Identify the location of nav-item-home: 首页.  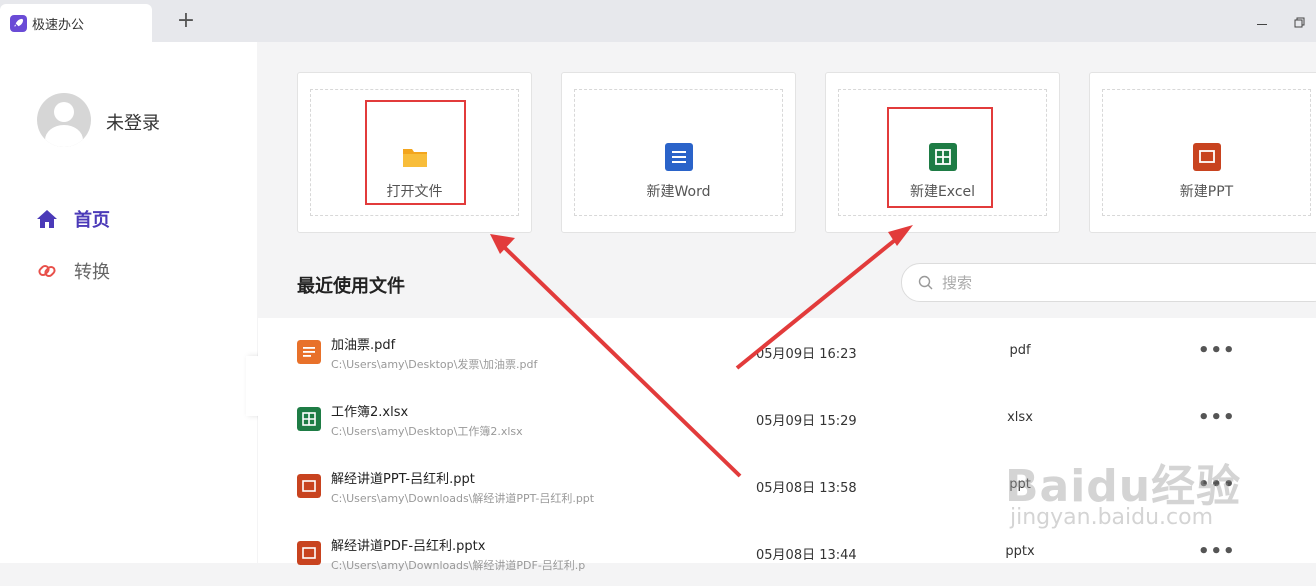
(73, 219).